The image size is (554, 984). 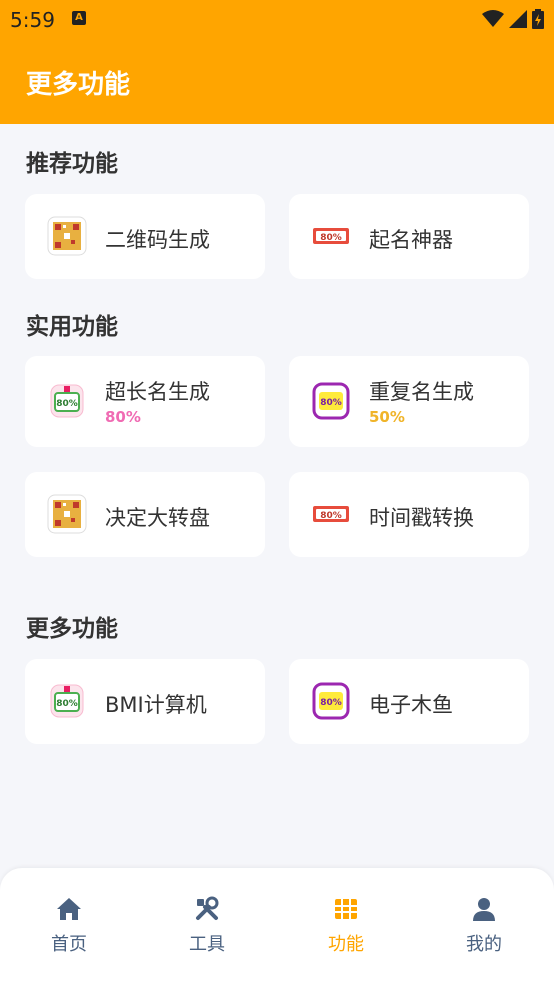 What do you see at coordinates (69, 944) in the screenshot?
I see `nav-label: 首页` at bounding box center [69, 944].